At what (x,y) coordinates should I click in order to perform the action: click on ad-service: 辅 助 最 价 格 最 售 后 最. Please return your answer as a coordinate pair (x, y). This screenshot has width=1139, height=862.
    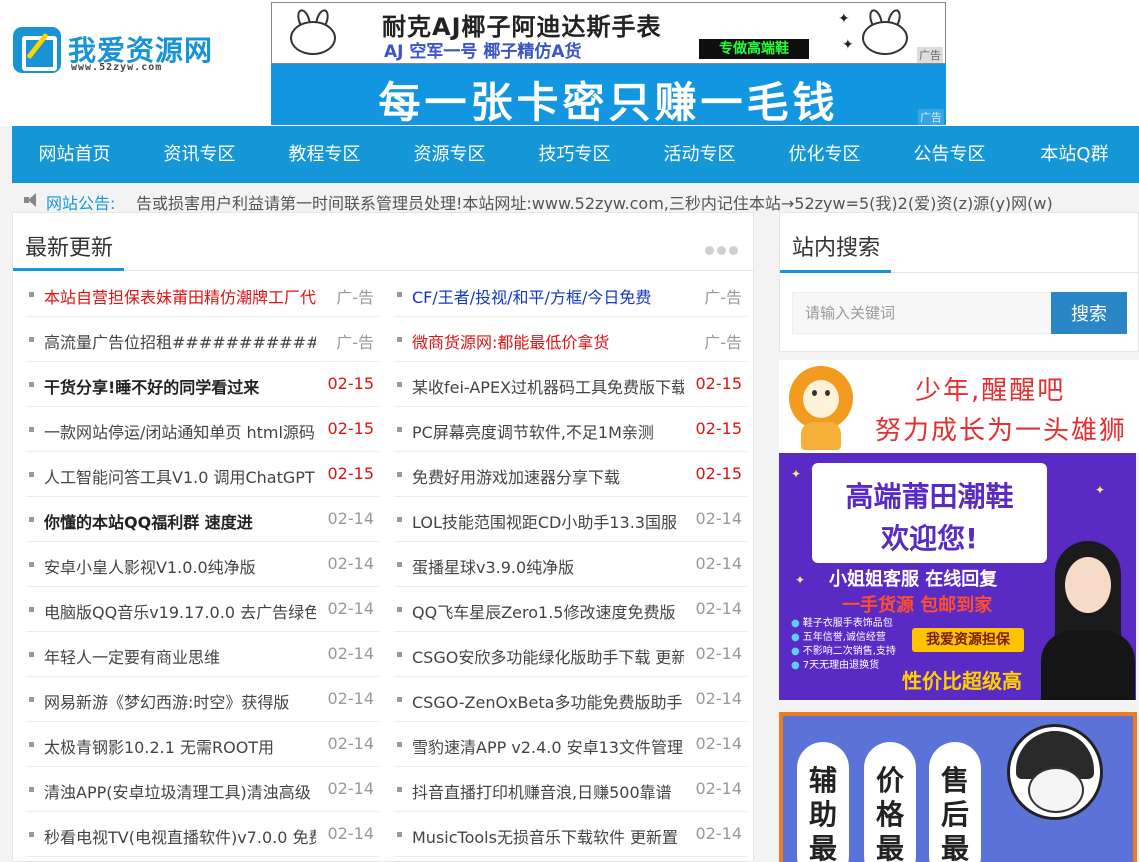
    Looking at the image, I should click on (958, 787).